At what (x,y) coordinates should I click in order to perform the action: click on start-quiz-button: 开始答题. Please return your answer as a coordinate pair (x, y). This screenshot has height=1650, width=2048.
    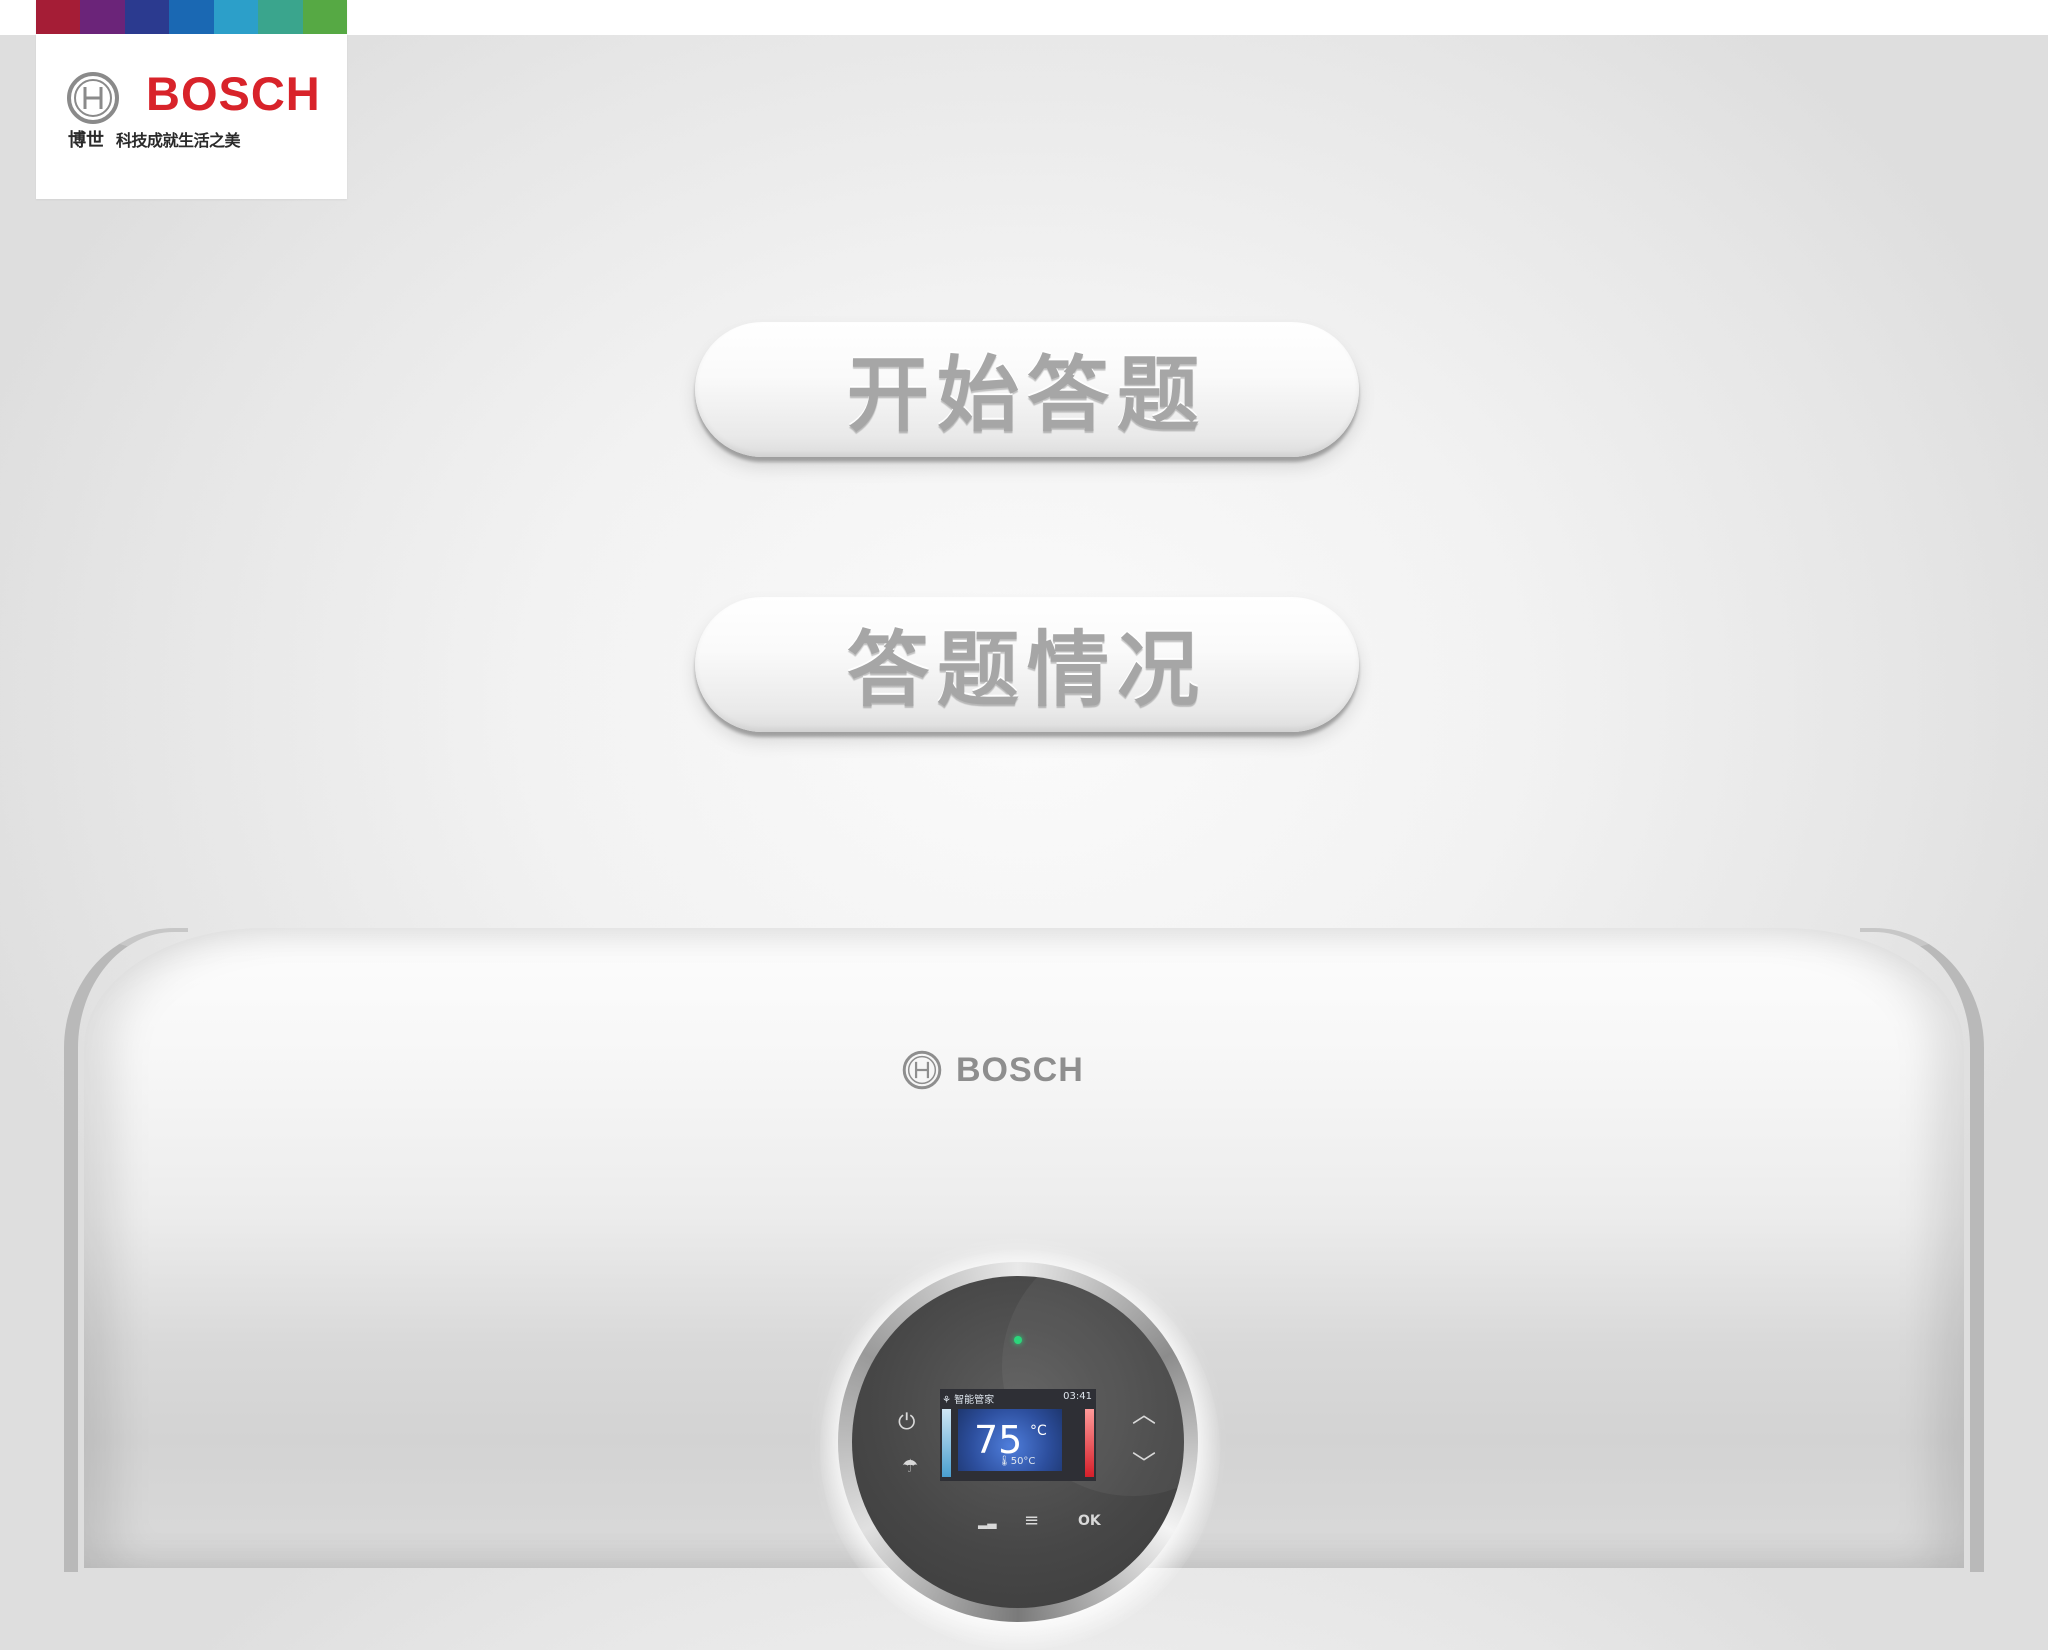
    Looking at the image, I should click on (1027, 389).